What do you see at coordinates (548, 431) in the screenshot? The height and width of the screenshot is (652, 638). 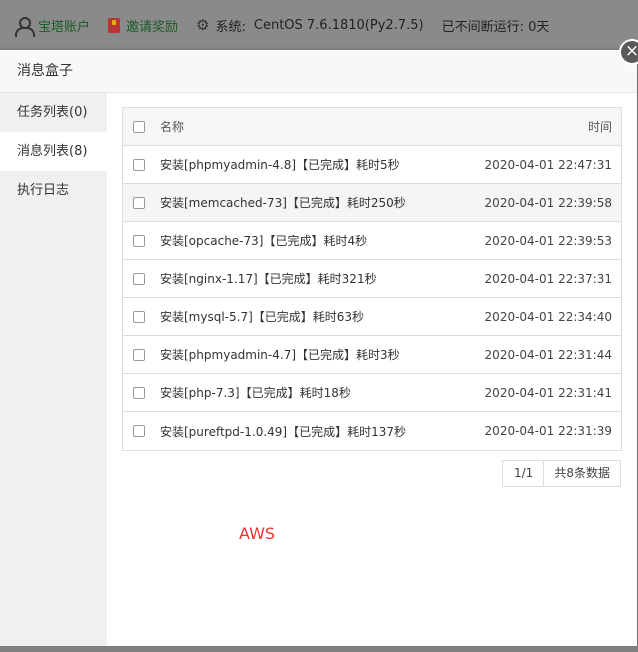 I see `row-time: 2020-04-01 22:31:39` at bounding box center [548, 431].